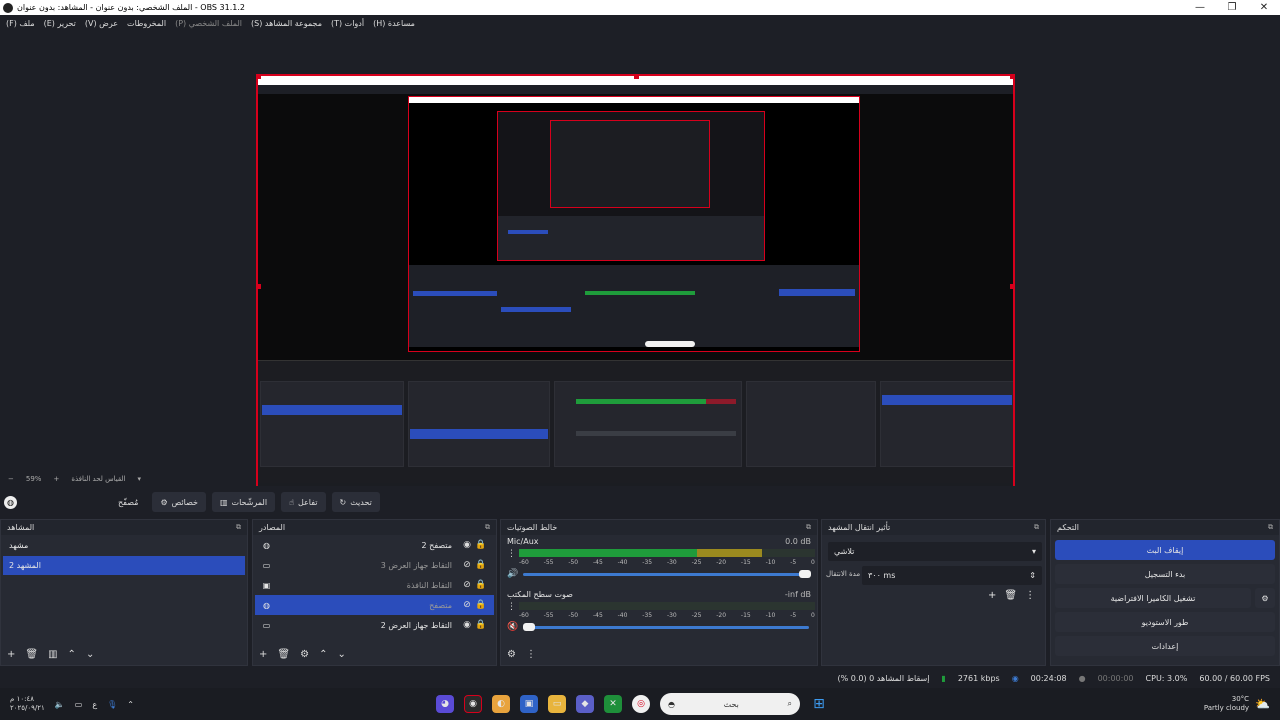 This screenshot has width=1280, height=720. What do you see at coordinates (585, 704) in the screenshot?
I see `teams-icon: ◆` at bounding box center [585, 704].